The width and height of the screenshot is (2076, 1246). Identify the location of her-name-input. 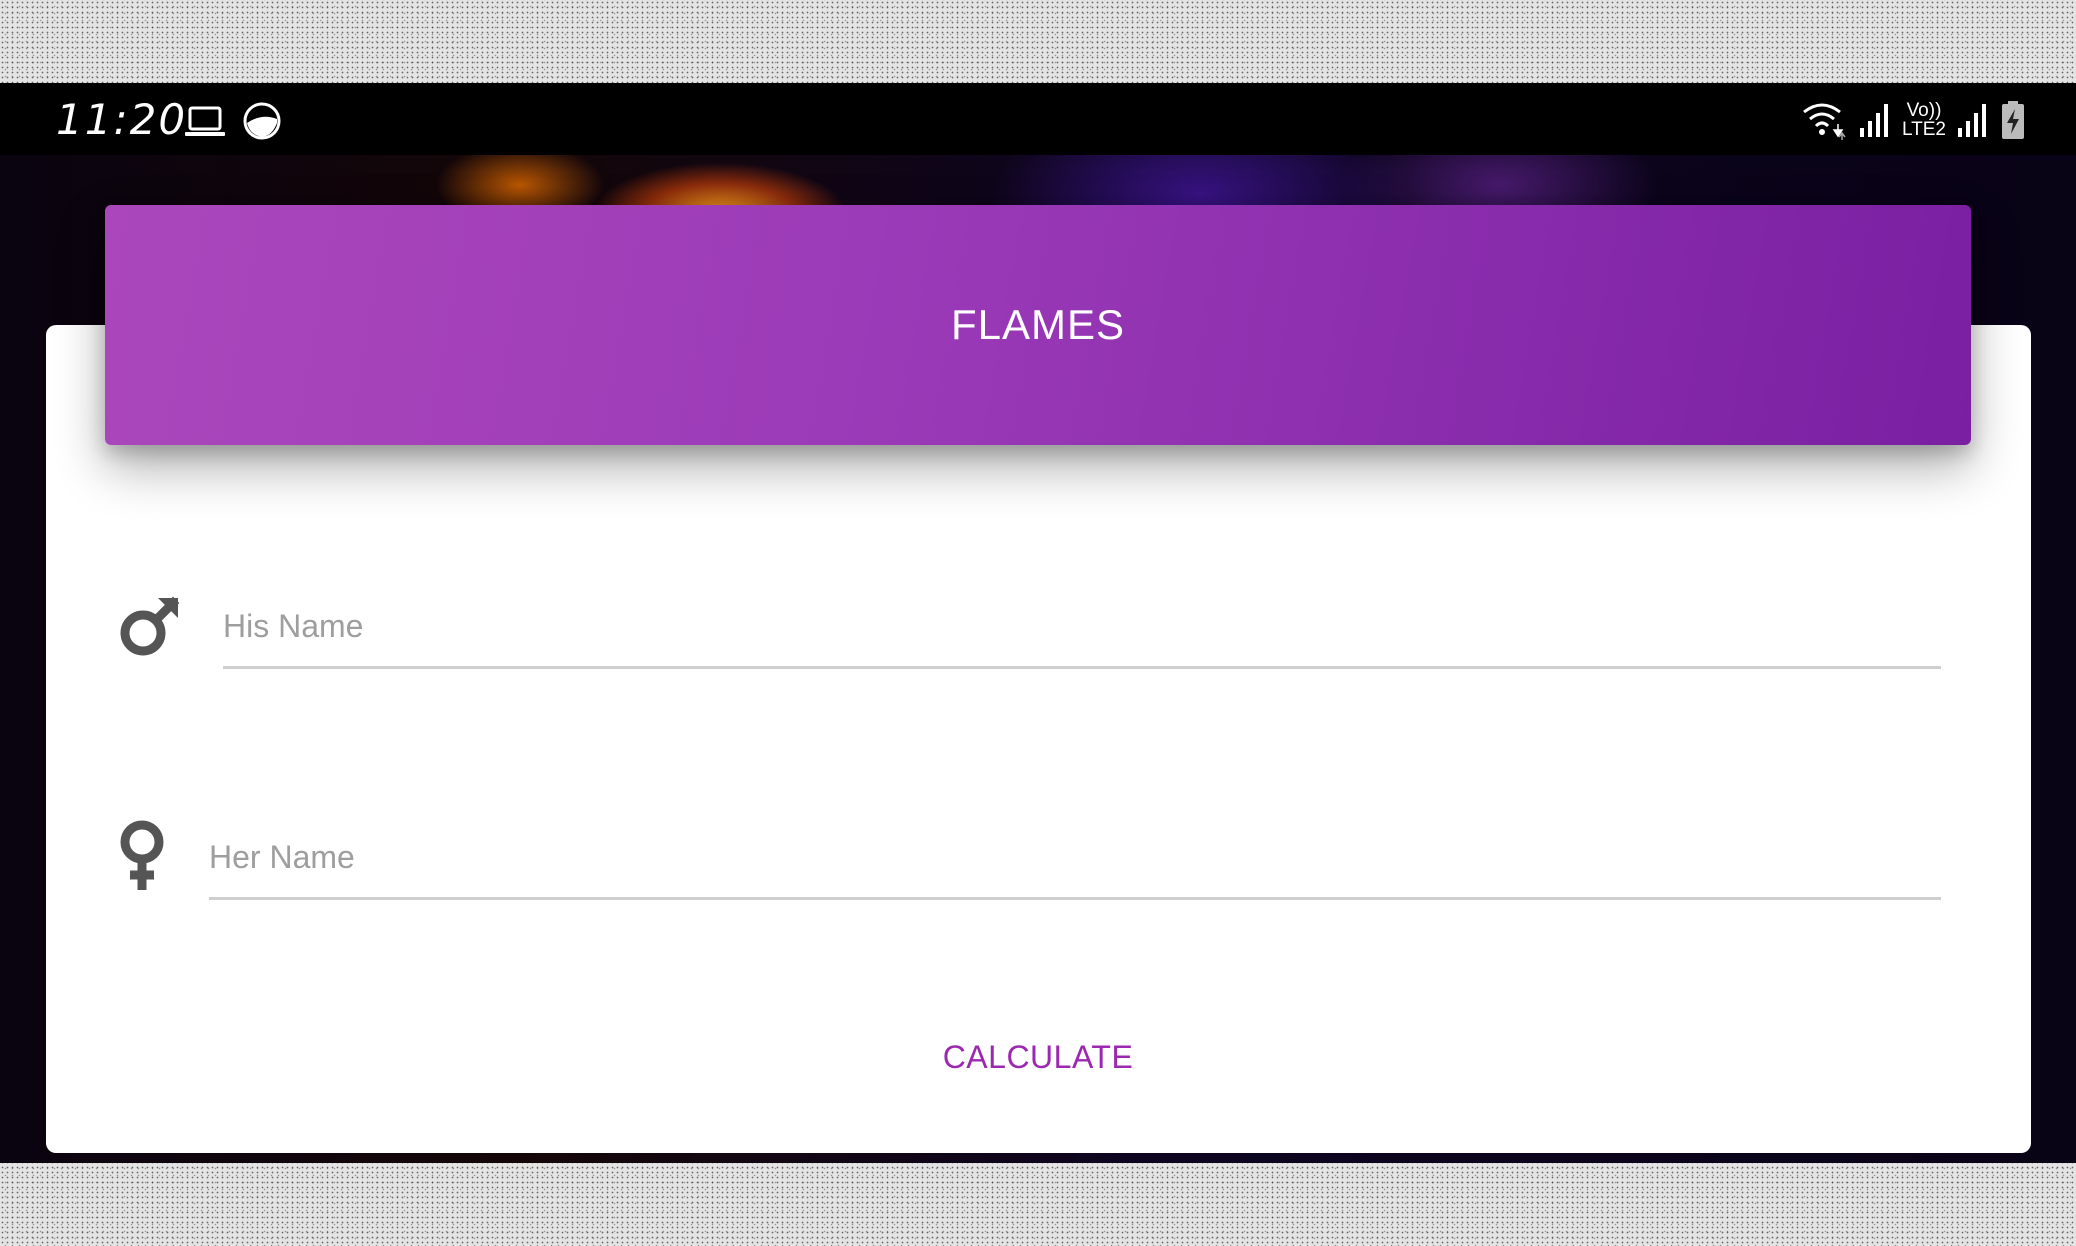
(1075, 867).